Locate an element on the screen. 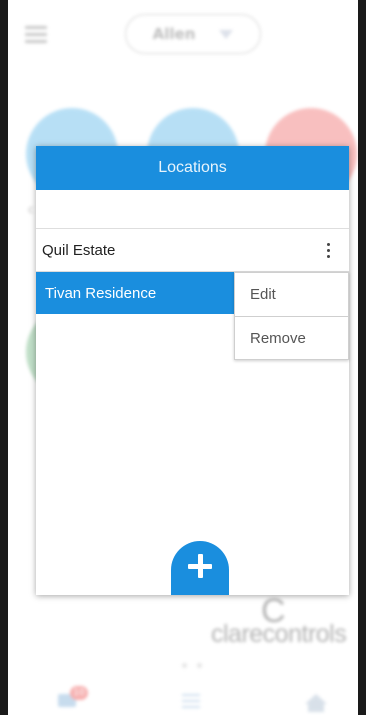  dialog-header: Locations is located at coordinates (192, 168).